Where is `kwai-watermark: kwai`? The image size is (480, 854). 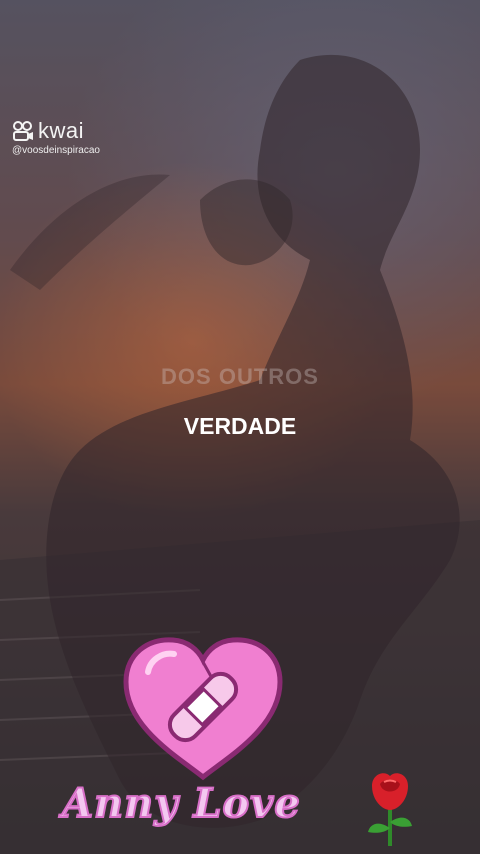
kwai-watermark: kwai is located at coordinates (48, 131).